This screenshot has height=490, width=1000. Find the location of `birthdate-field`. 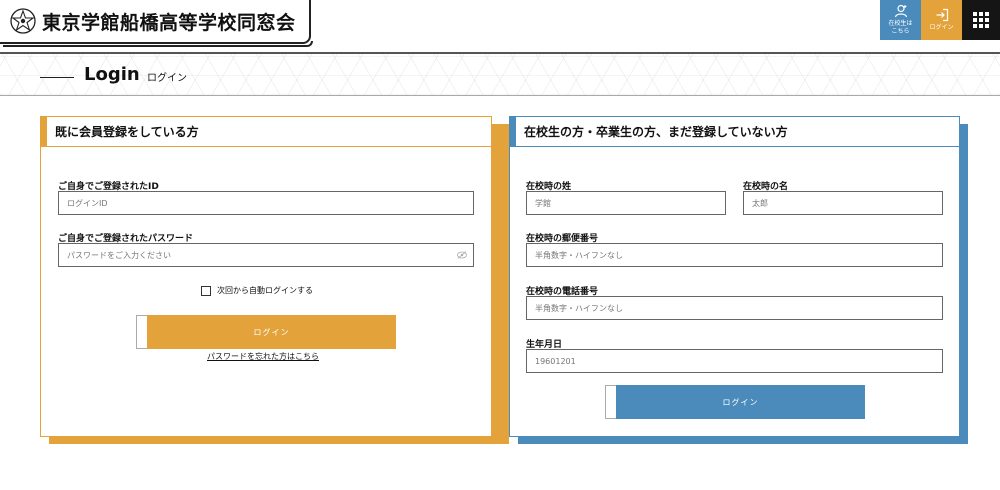

birthdate-field is located at coordinates (734, 361).